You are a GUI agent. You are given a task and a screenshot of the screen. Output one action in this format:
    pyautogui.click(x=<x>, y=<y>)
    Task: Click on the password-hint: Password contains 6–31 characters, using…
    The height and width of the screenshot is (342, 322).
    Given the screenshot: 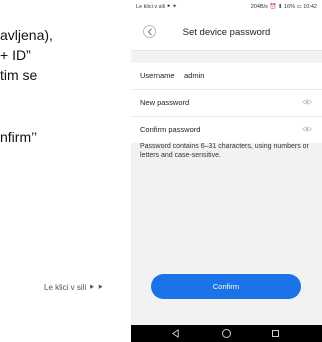 What is the action you would take?
    pyautogui.click(x=224, y=151)
    